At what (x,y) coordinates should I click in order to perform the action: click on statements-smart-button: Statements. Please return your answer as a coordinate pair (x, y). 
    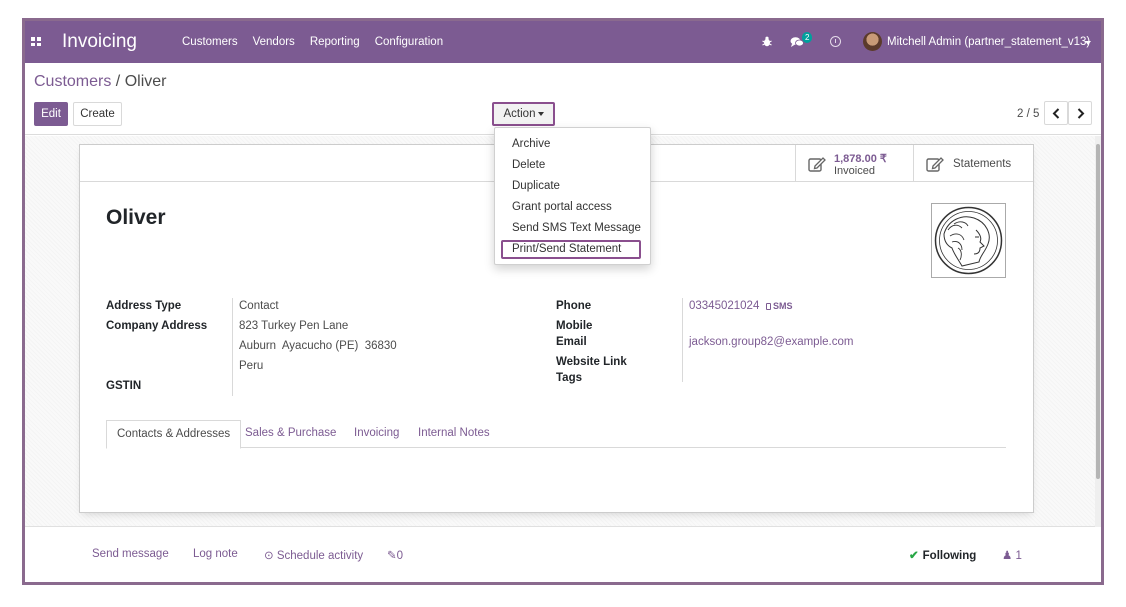
    Looking at the image, I should click on (973, 163).